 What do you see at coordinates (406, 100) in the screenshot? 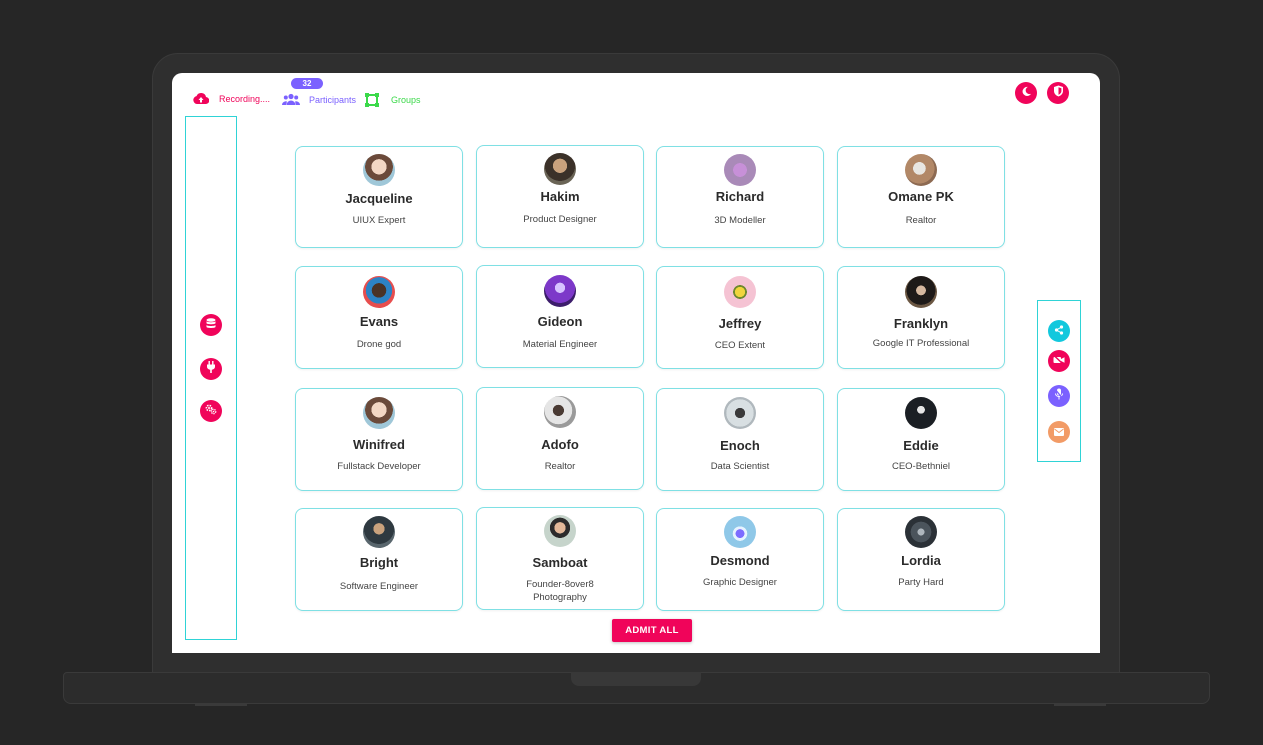
I see `groups-label: Groups` at bounding box center [406, 100].